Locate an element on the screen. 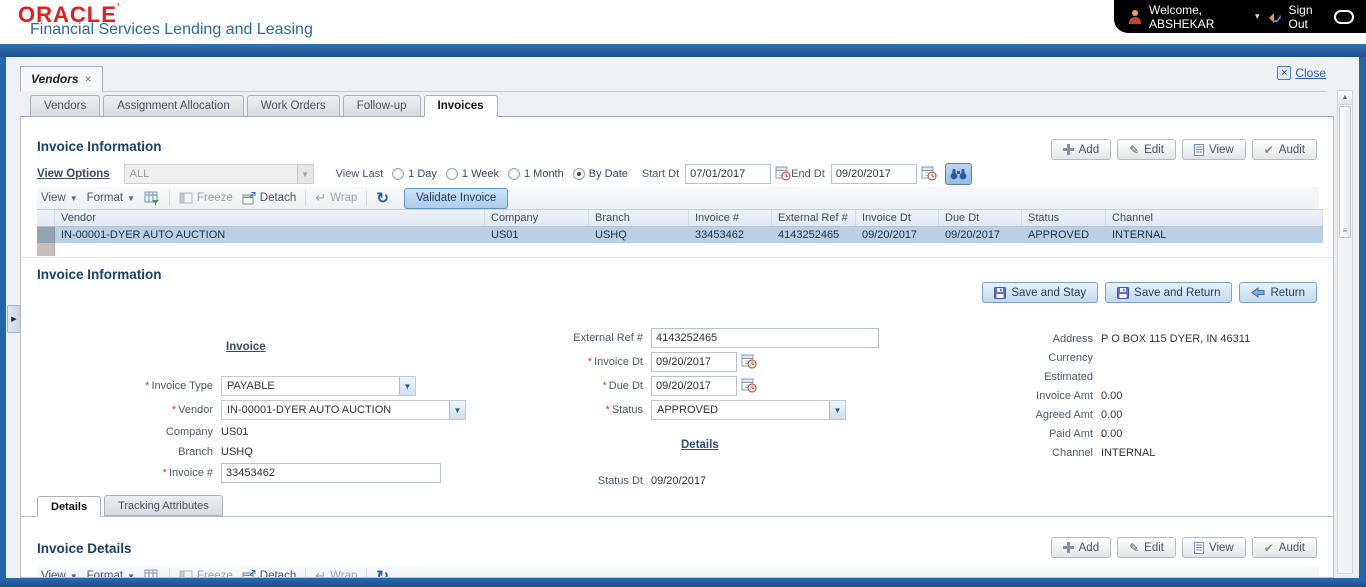 This screenshot has width=1366, height=587. view-button: View is located at coordinates (1214, 149).